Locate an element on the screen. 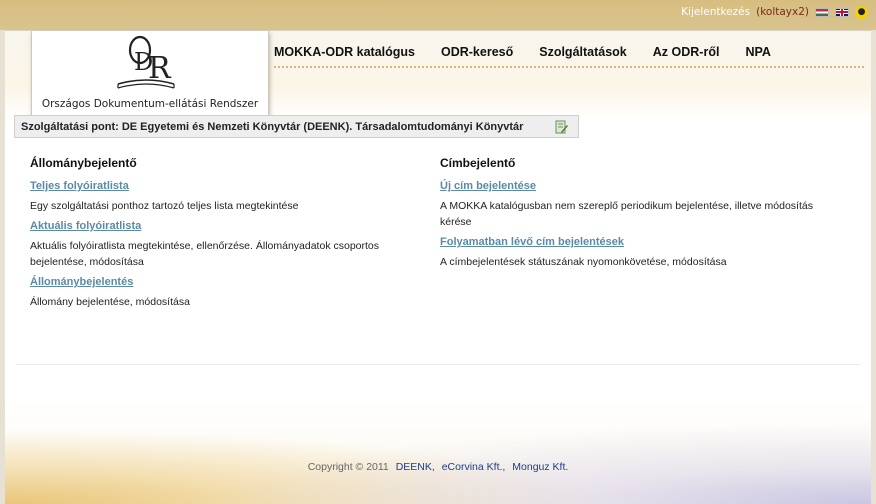  nav-item-odr-kereso: ODR-kereső is located at coordinates (477, 52).